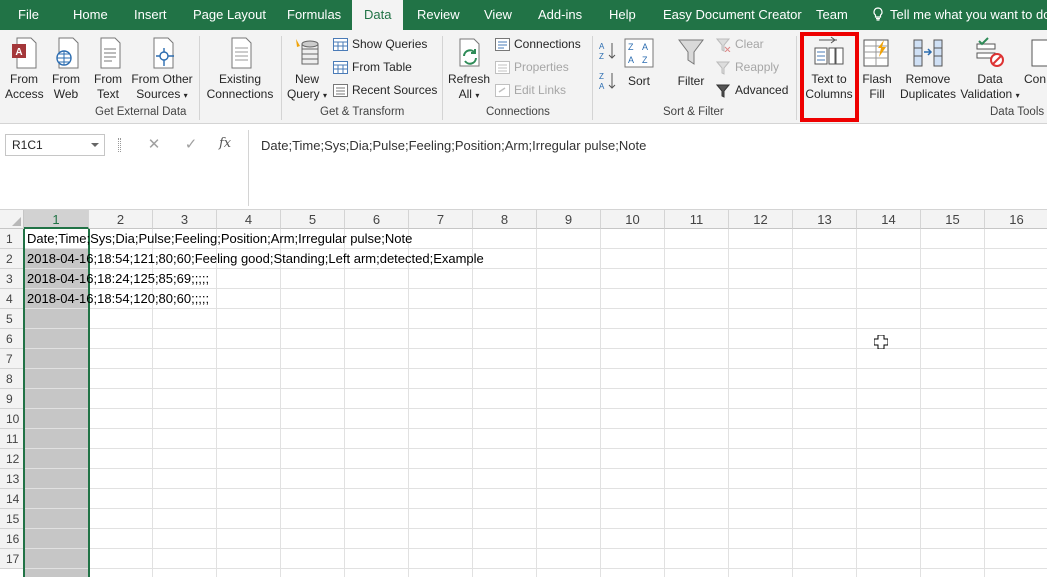 This screenshot has height=577, width=1047. What do you see at coordinates (162, 69) in the screenshot?
I see `from-other-sources-button: From Other Sources ▾` at bounding box center [162, 69].